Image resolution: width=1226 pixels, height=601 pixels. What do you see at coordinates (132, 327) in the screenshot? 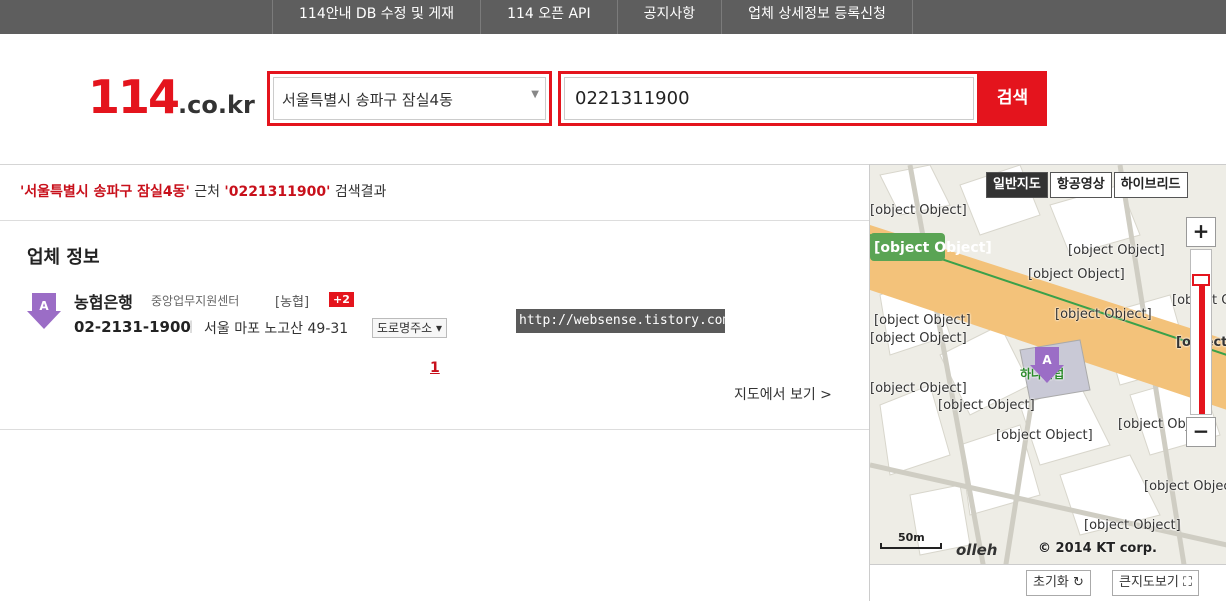
I see `business-phone: 02-2131-1900` at bounding box center [132, 327].